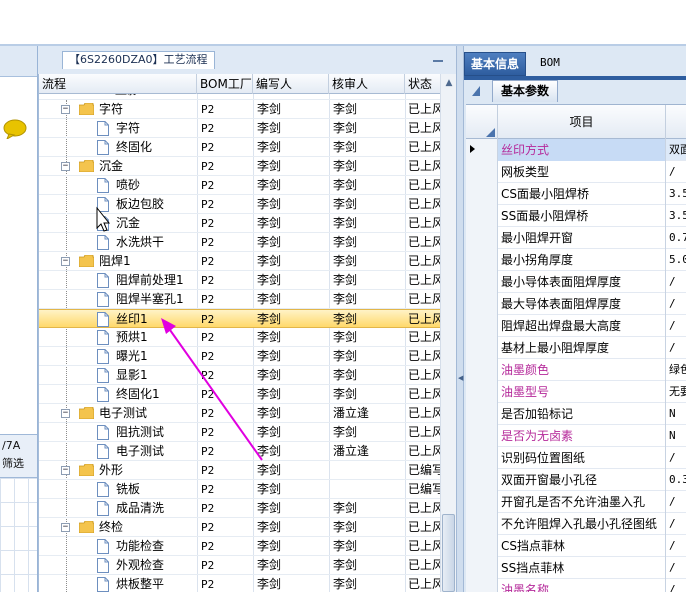 The width and height of the screenshot is (686, 592). I want to click on table-row: 外观检查 P2 李剑 李剑 已上风, so click(241, 565).